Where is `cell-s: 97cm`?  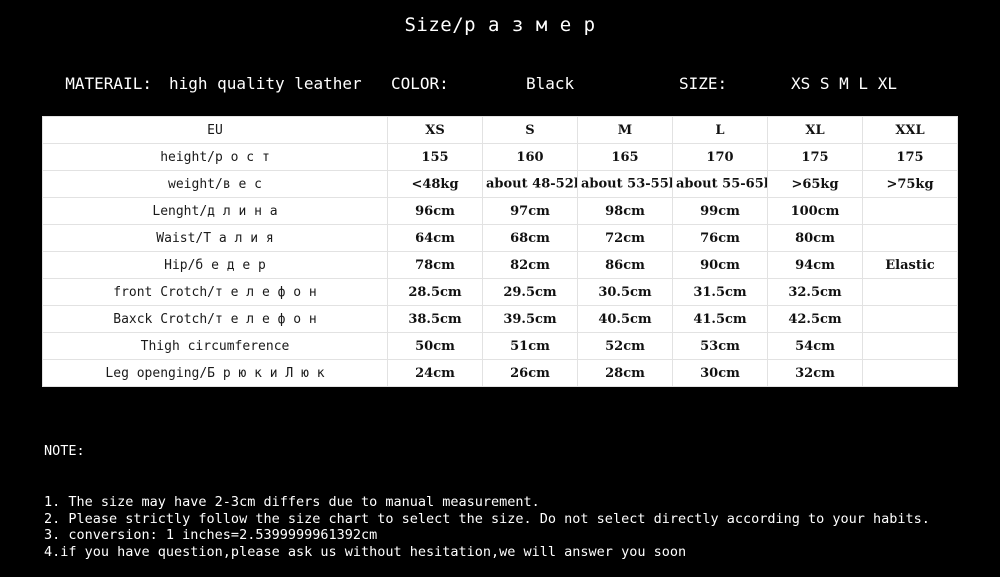
cell-s: 97cm is located at coordinates (530, 211).